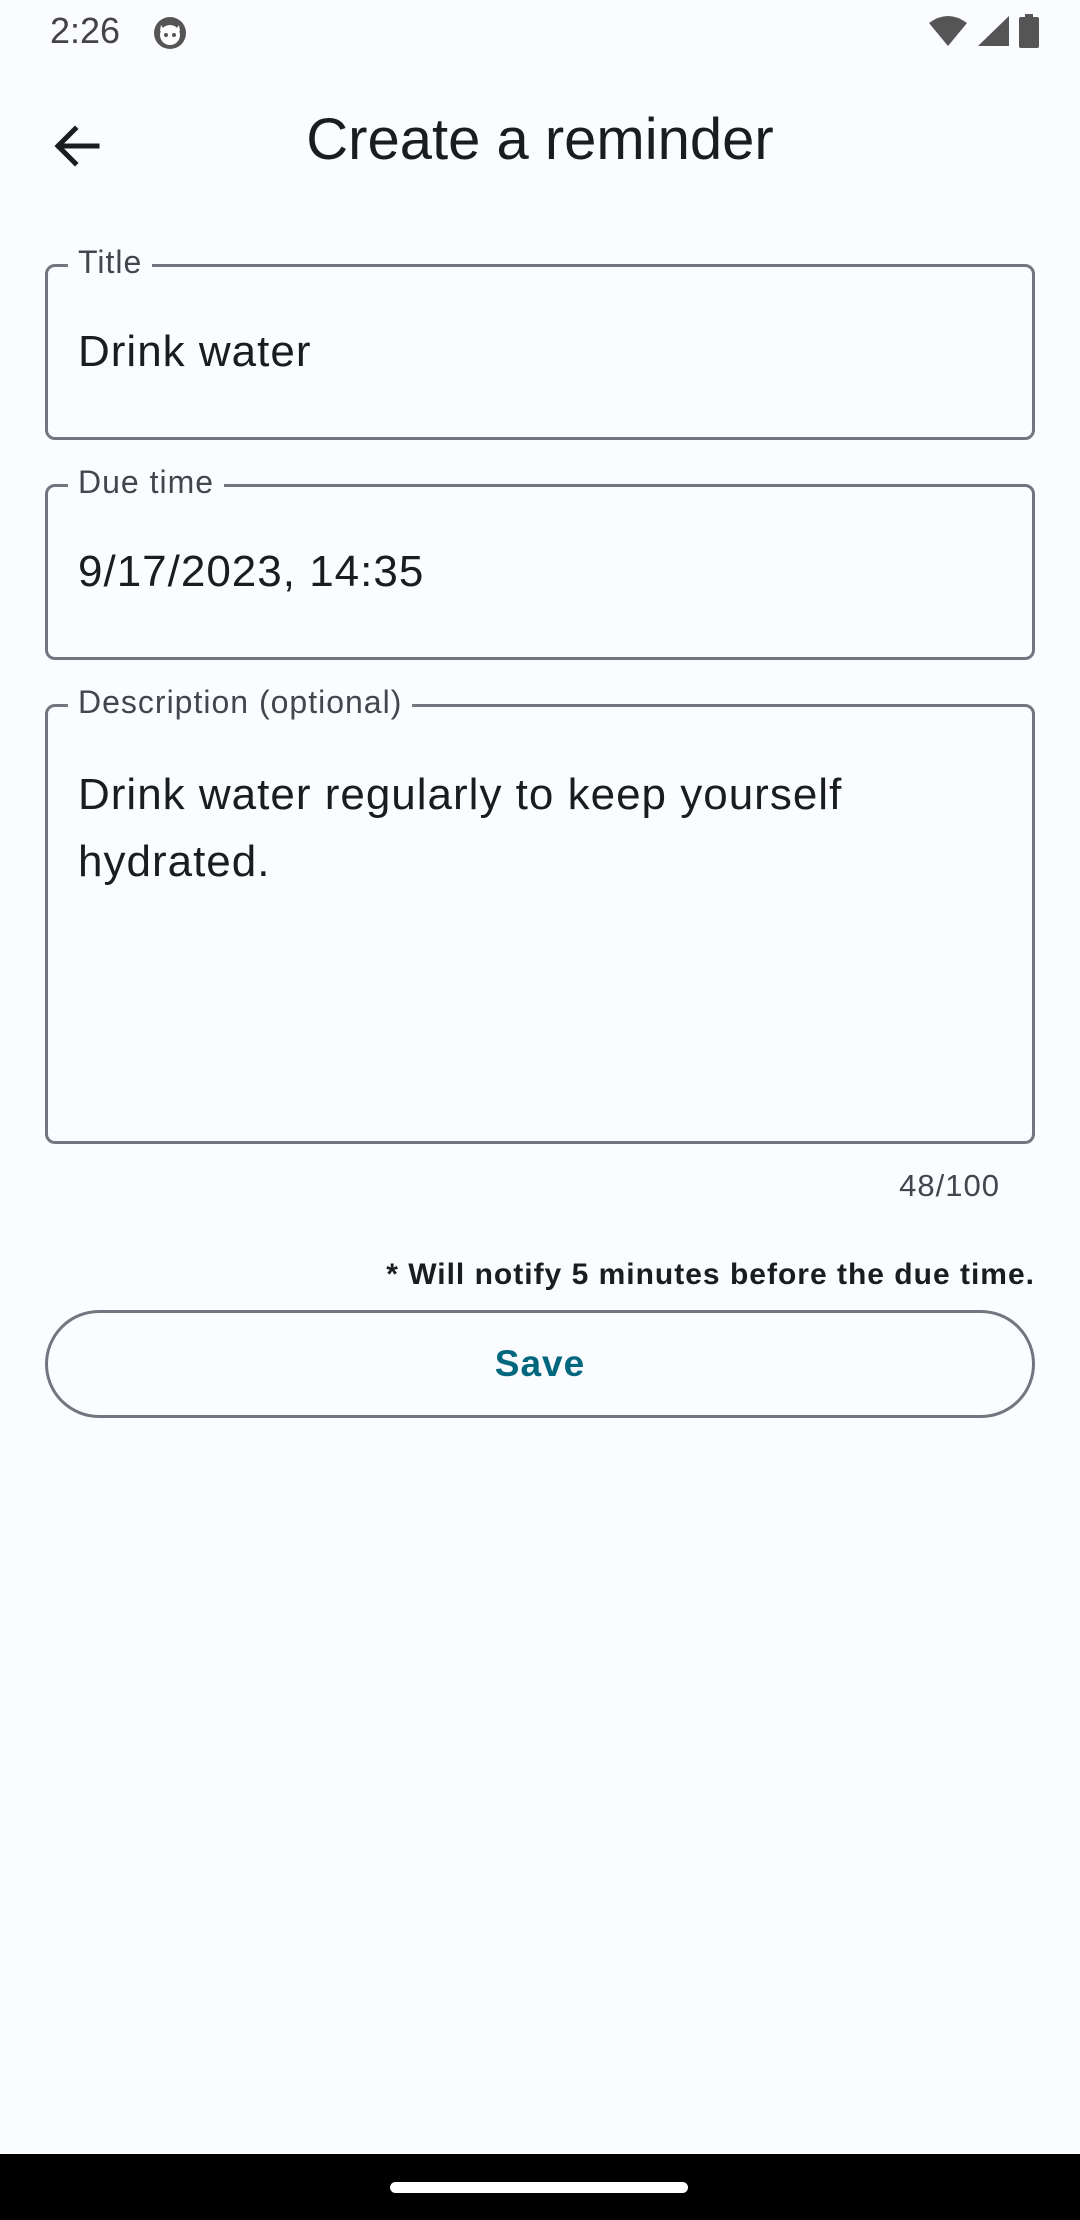 This screenshot has width=1080, height=2220. Describe the element at coordinates (540, 352) in the screenshot. I see `title-field-value: Drink water` at that location.